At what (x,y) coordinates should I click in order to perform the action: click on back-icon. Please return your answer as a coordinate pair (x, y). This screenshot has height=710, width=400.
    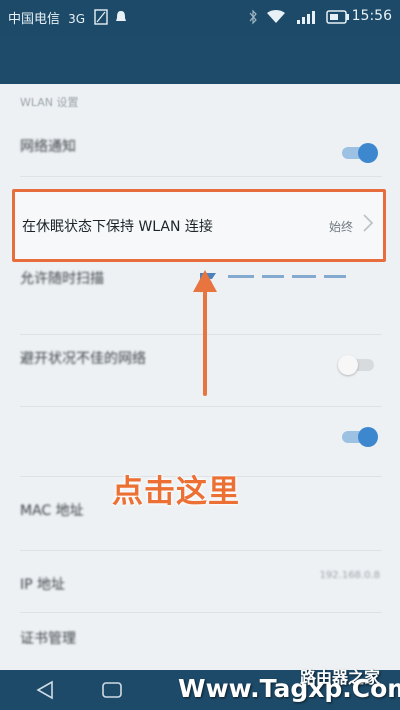
    Looking at the image, I should click on (45, 692).